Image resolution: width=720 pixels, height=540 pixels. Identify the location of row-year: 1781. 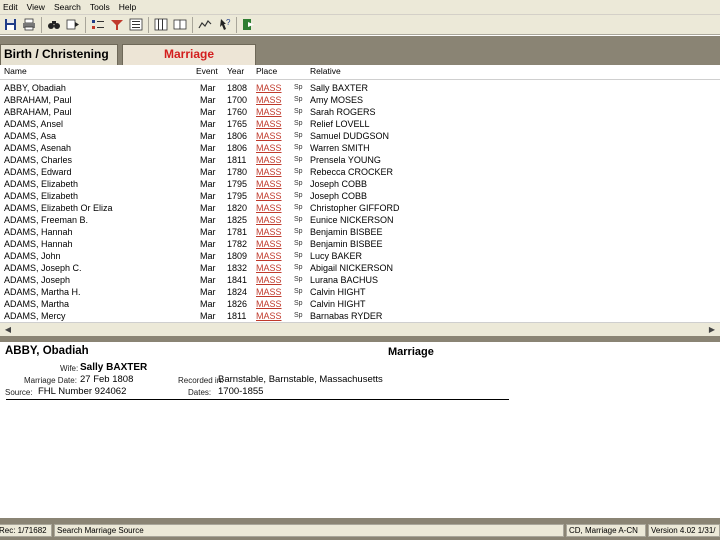
(237, 232).